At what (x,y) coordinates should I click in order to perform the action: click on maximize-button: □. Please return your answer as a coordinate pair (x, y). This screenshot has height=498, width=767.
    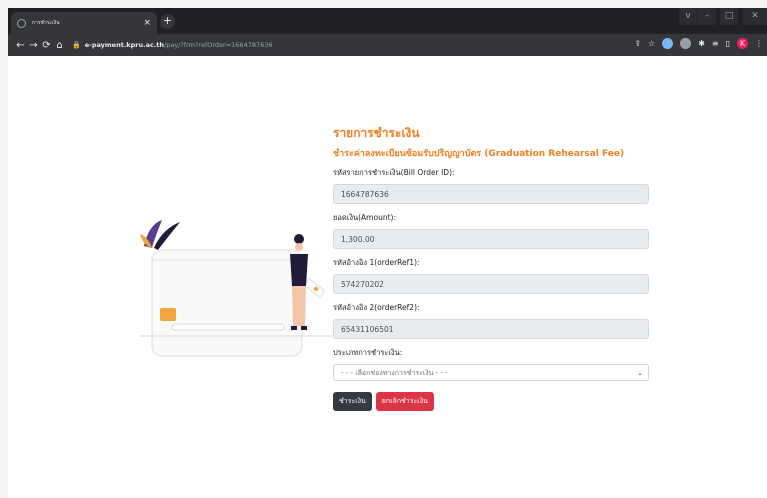
    Looking at the image, I should click on (729, 16).